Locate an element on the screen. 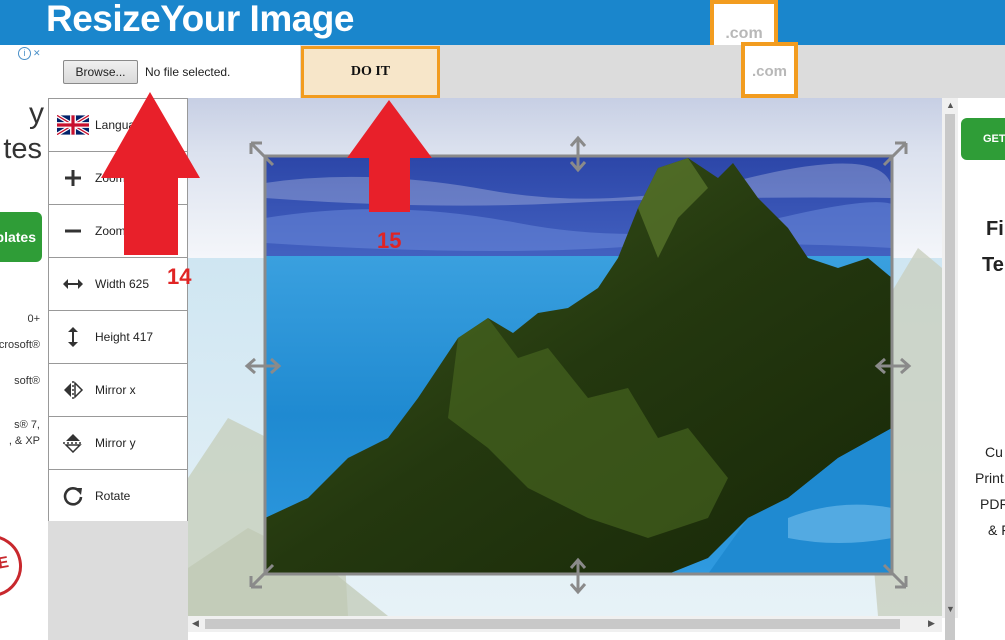 This screenshot has width=1005, height=640. annotation-label-14: 14 is located at coordinates (179, 276).